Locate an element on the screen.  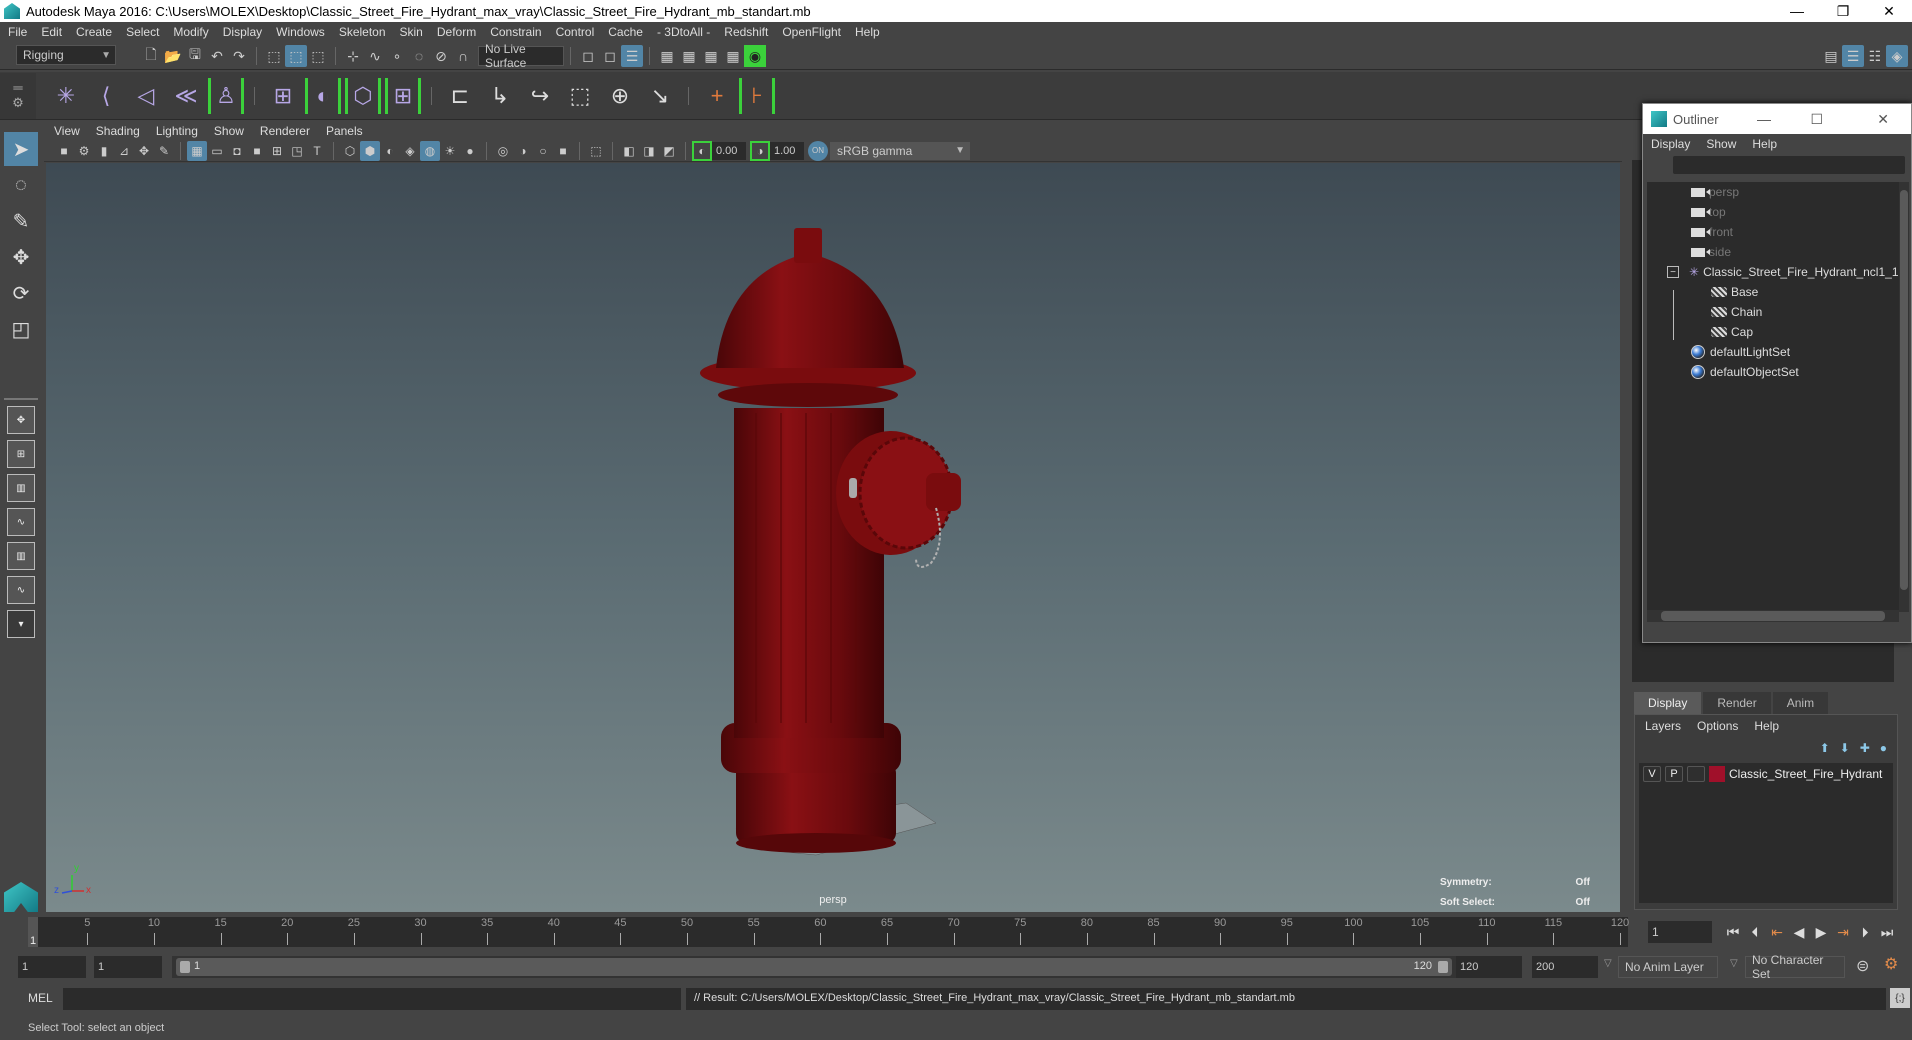
shelf-tab-handle: ═ ⚙ is located at coordinates (18, 95).